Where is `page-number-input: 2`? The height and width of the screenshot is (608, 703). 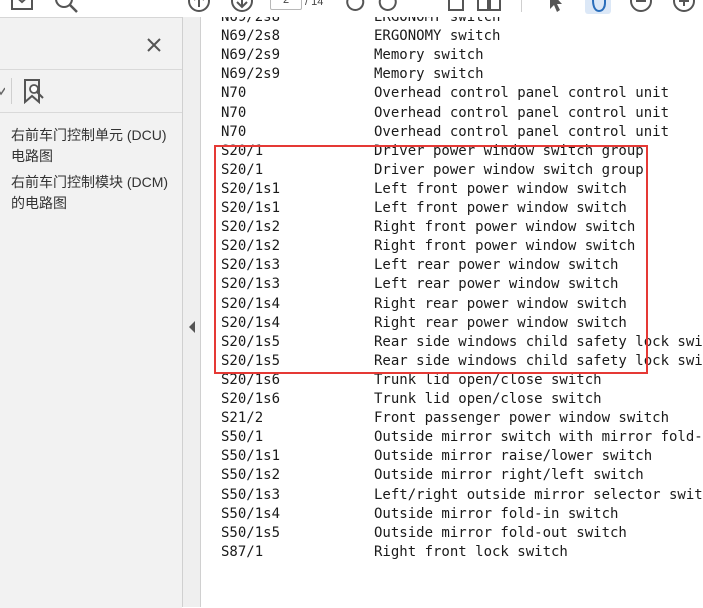 page-number-input: 2 is located at coordinates (286, 5).